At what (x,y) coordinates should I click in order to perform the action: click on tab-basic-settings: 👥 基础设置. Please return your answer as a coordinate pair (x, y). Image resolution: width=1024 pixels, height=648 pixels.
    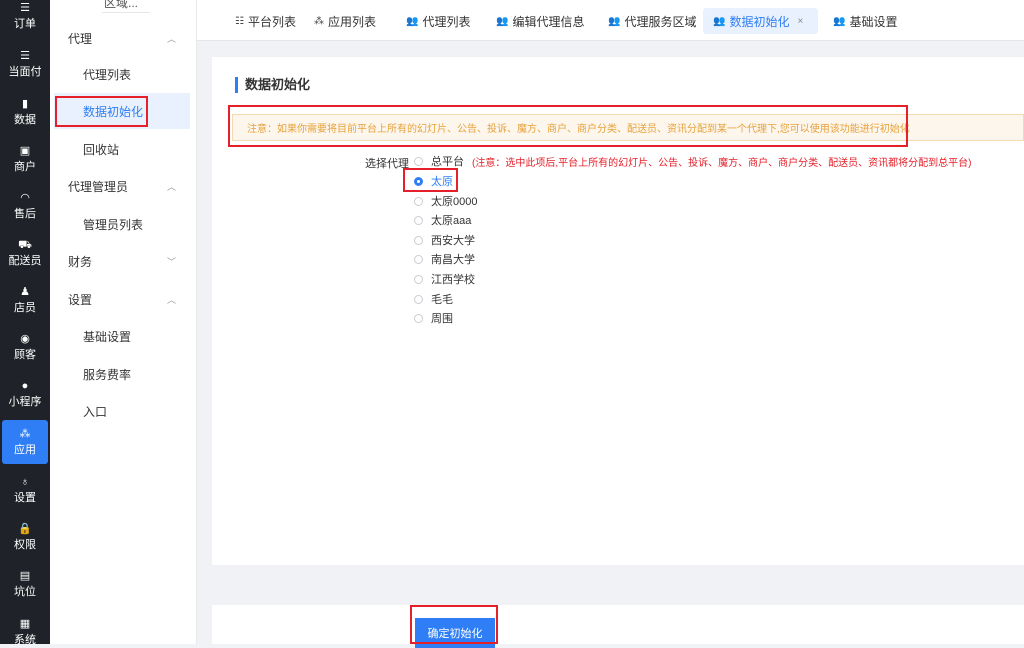
    Looking at the image, I should click on (865, 21).